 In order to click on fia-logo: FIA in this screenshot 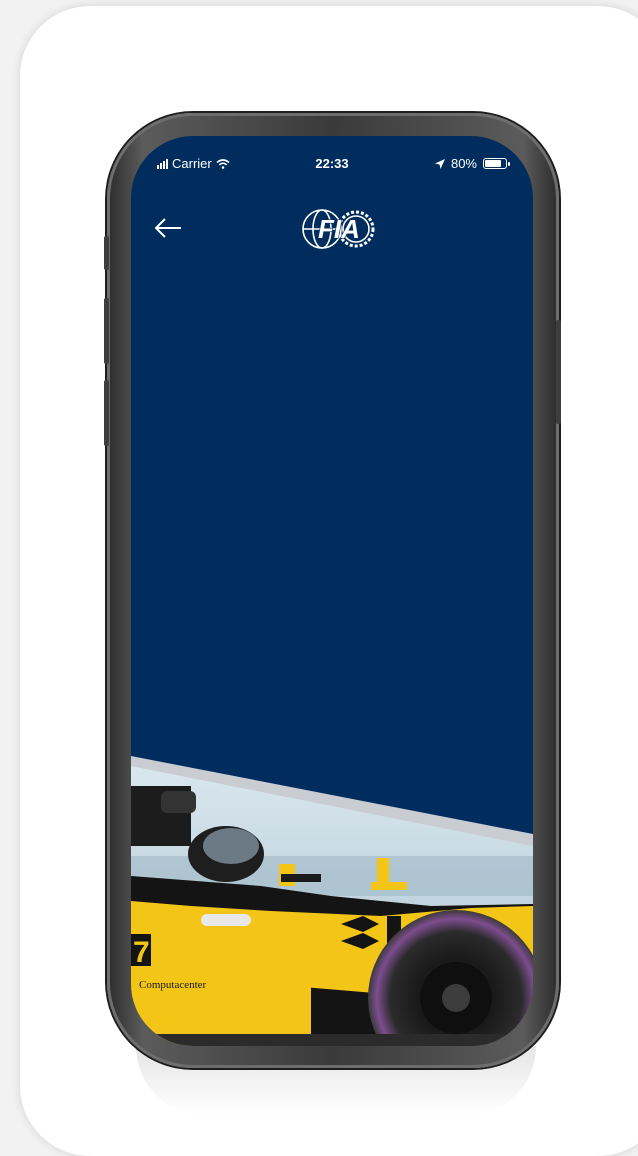, I will do `click(338, 229)`.